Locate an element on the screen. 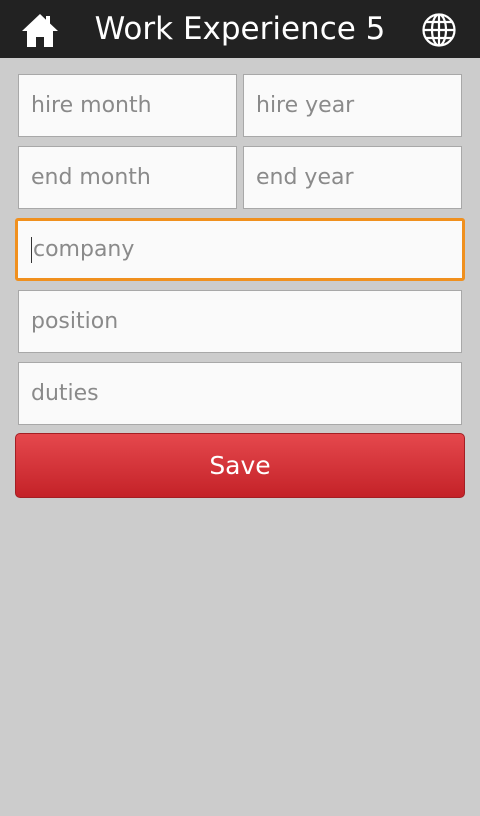 The image size is (480, 816). end-month-field: end month is located at coordinates (127, 177).